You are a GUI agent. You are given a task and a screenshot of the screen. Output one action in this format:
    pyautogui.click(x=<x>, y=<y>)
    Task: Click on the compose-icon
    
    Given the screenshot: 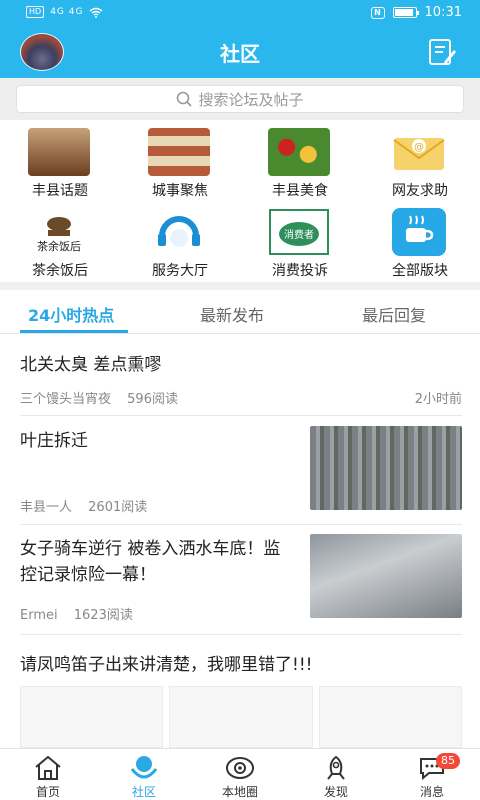 What is the action you would take?
    pyautogui.click(x=442, y=52)
    